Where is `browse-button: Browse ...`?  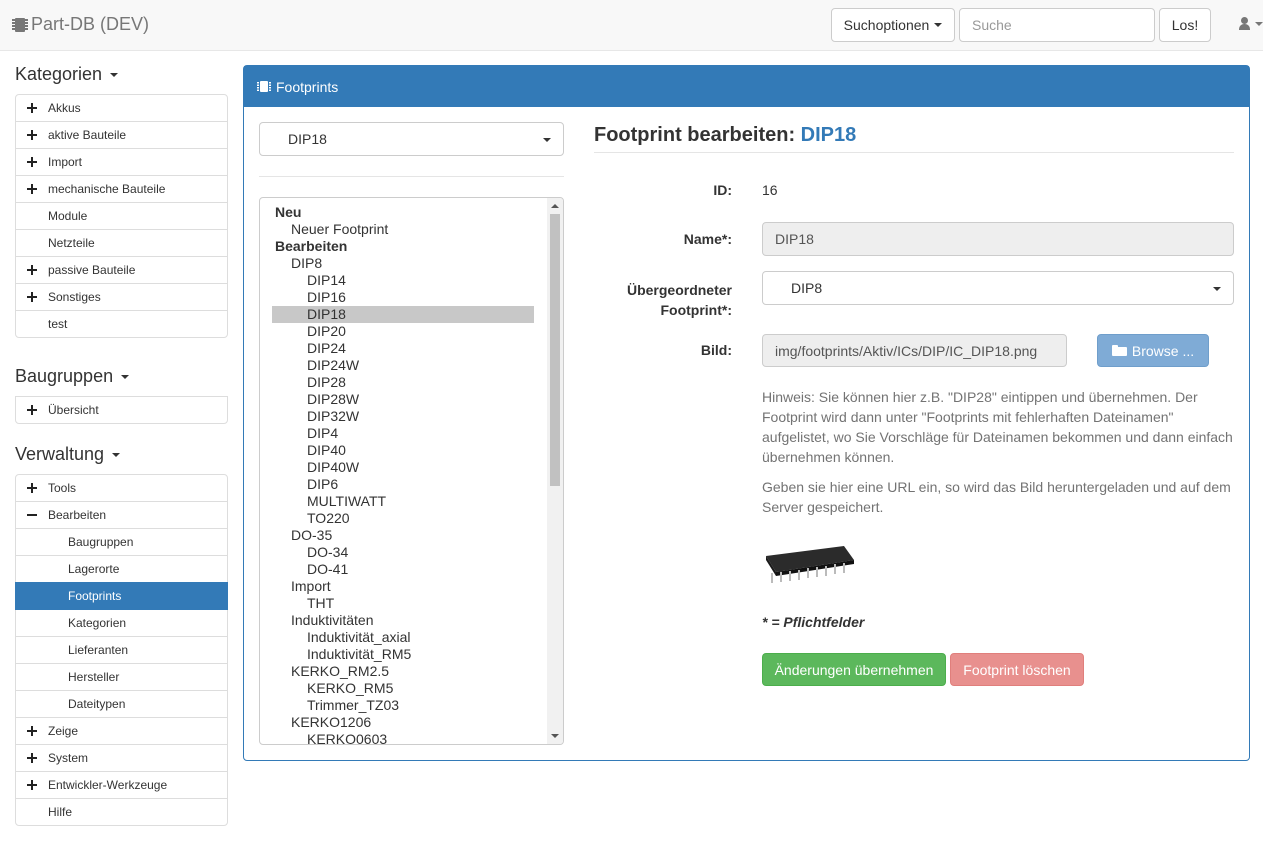
browse-button: Browse ... is located at coordinates (1153, 350).